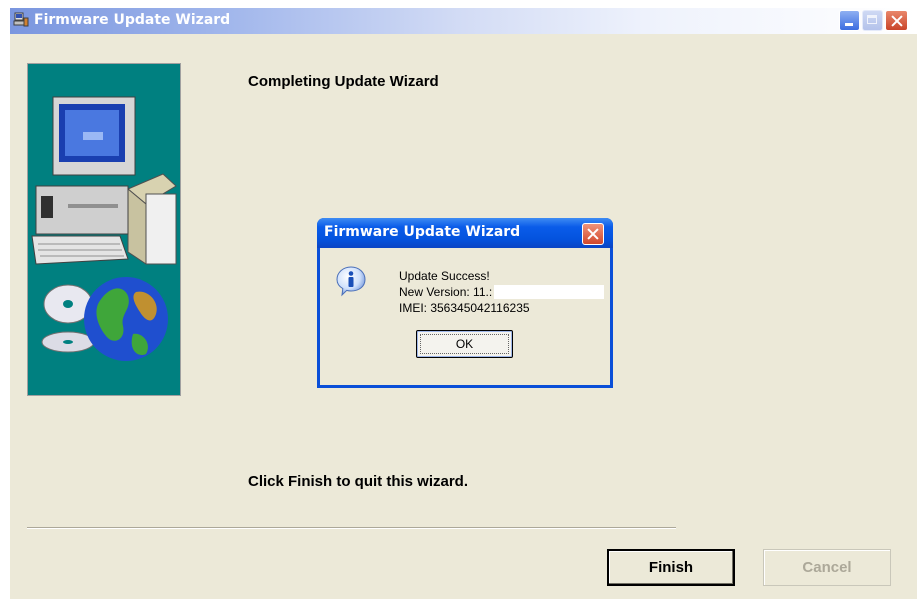  Describe the element at coordinates (671, 567) in the screenshot. I see `finish-button: Finish` at that location.